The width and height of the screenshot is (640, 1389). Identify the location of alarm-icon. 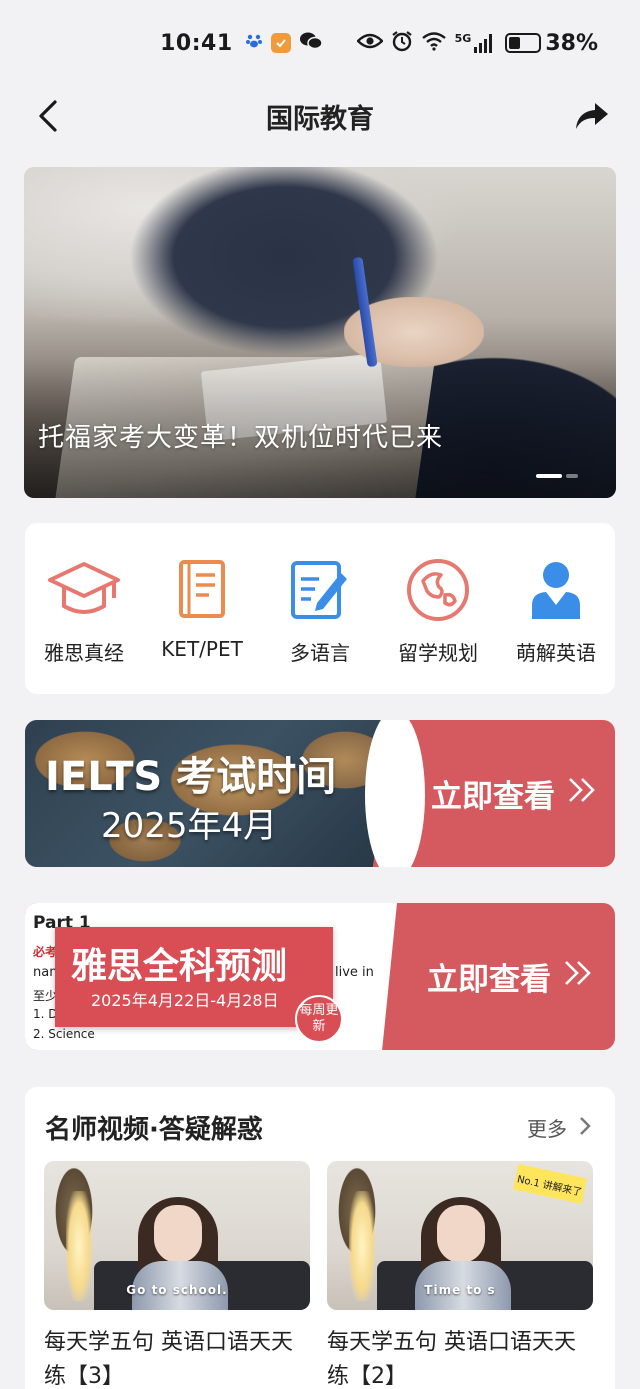
(402, 43).